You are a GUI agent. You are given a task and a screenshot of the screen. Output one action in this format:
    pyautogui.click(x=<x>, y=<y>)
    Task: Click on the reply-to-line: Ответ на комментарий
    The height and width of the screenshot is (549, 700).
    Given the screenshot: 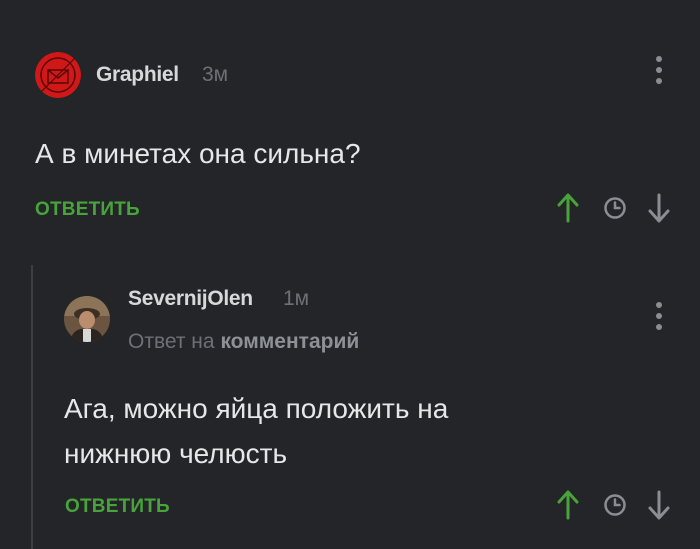 What is the action you would take?
    pyautogui.click(x=243, y=342)
    